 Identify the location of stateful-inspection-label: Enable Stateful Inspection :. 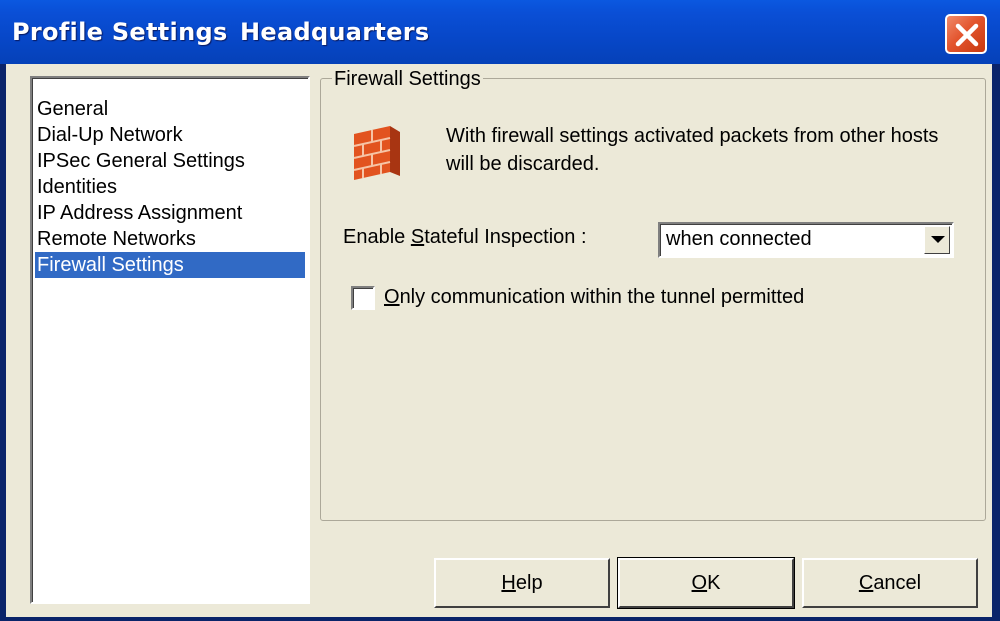
(465, 237).